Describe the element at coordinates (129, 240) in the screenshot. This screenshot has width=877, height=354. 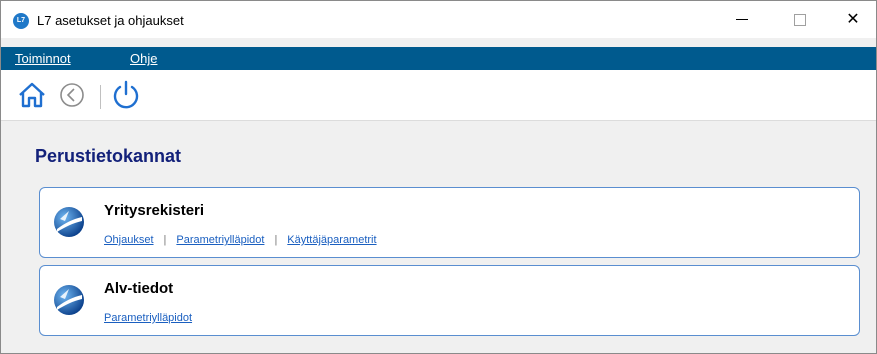
I see `link-ohjaukset: Ohjaukset` at that location.